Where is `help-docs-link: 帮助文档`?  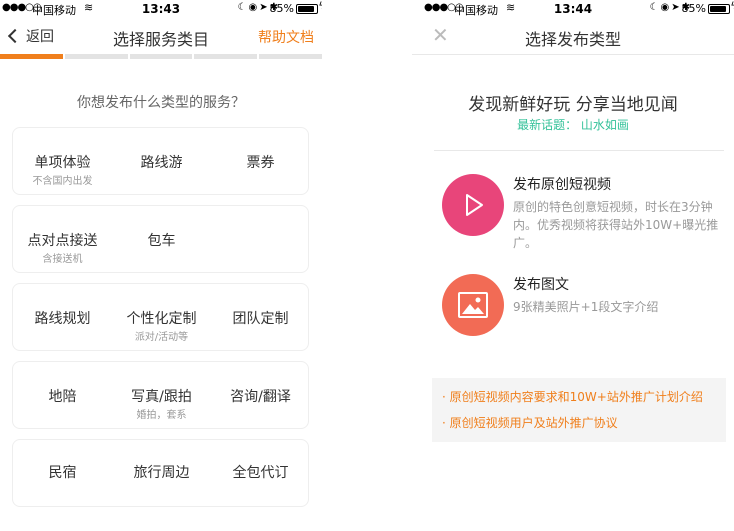 help-docs-link: 帮助文档 is located at coordinates (286, 37).